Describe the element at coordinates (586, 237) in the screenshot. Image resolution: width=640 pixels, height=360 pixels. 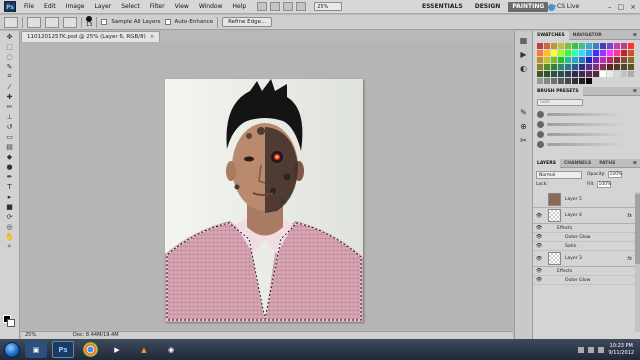
I see `effect-outer-glow: 👁 Outer Glow` at that location.